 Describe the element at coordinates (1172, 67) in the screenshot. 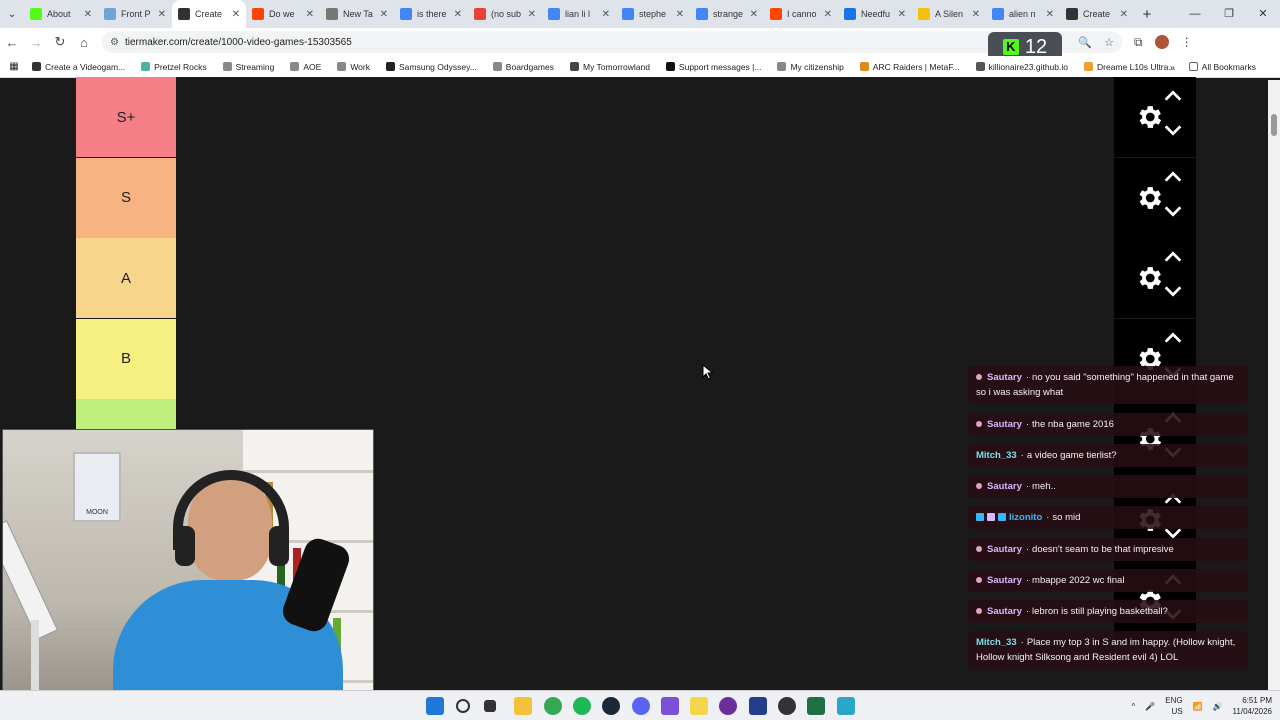

I see `more-bookmarks-icon: »` at that location.